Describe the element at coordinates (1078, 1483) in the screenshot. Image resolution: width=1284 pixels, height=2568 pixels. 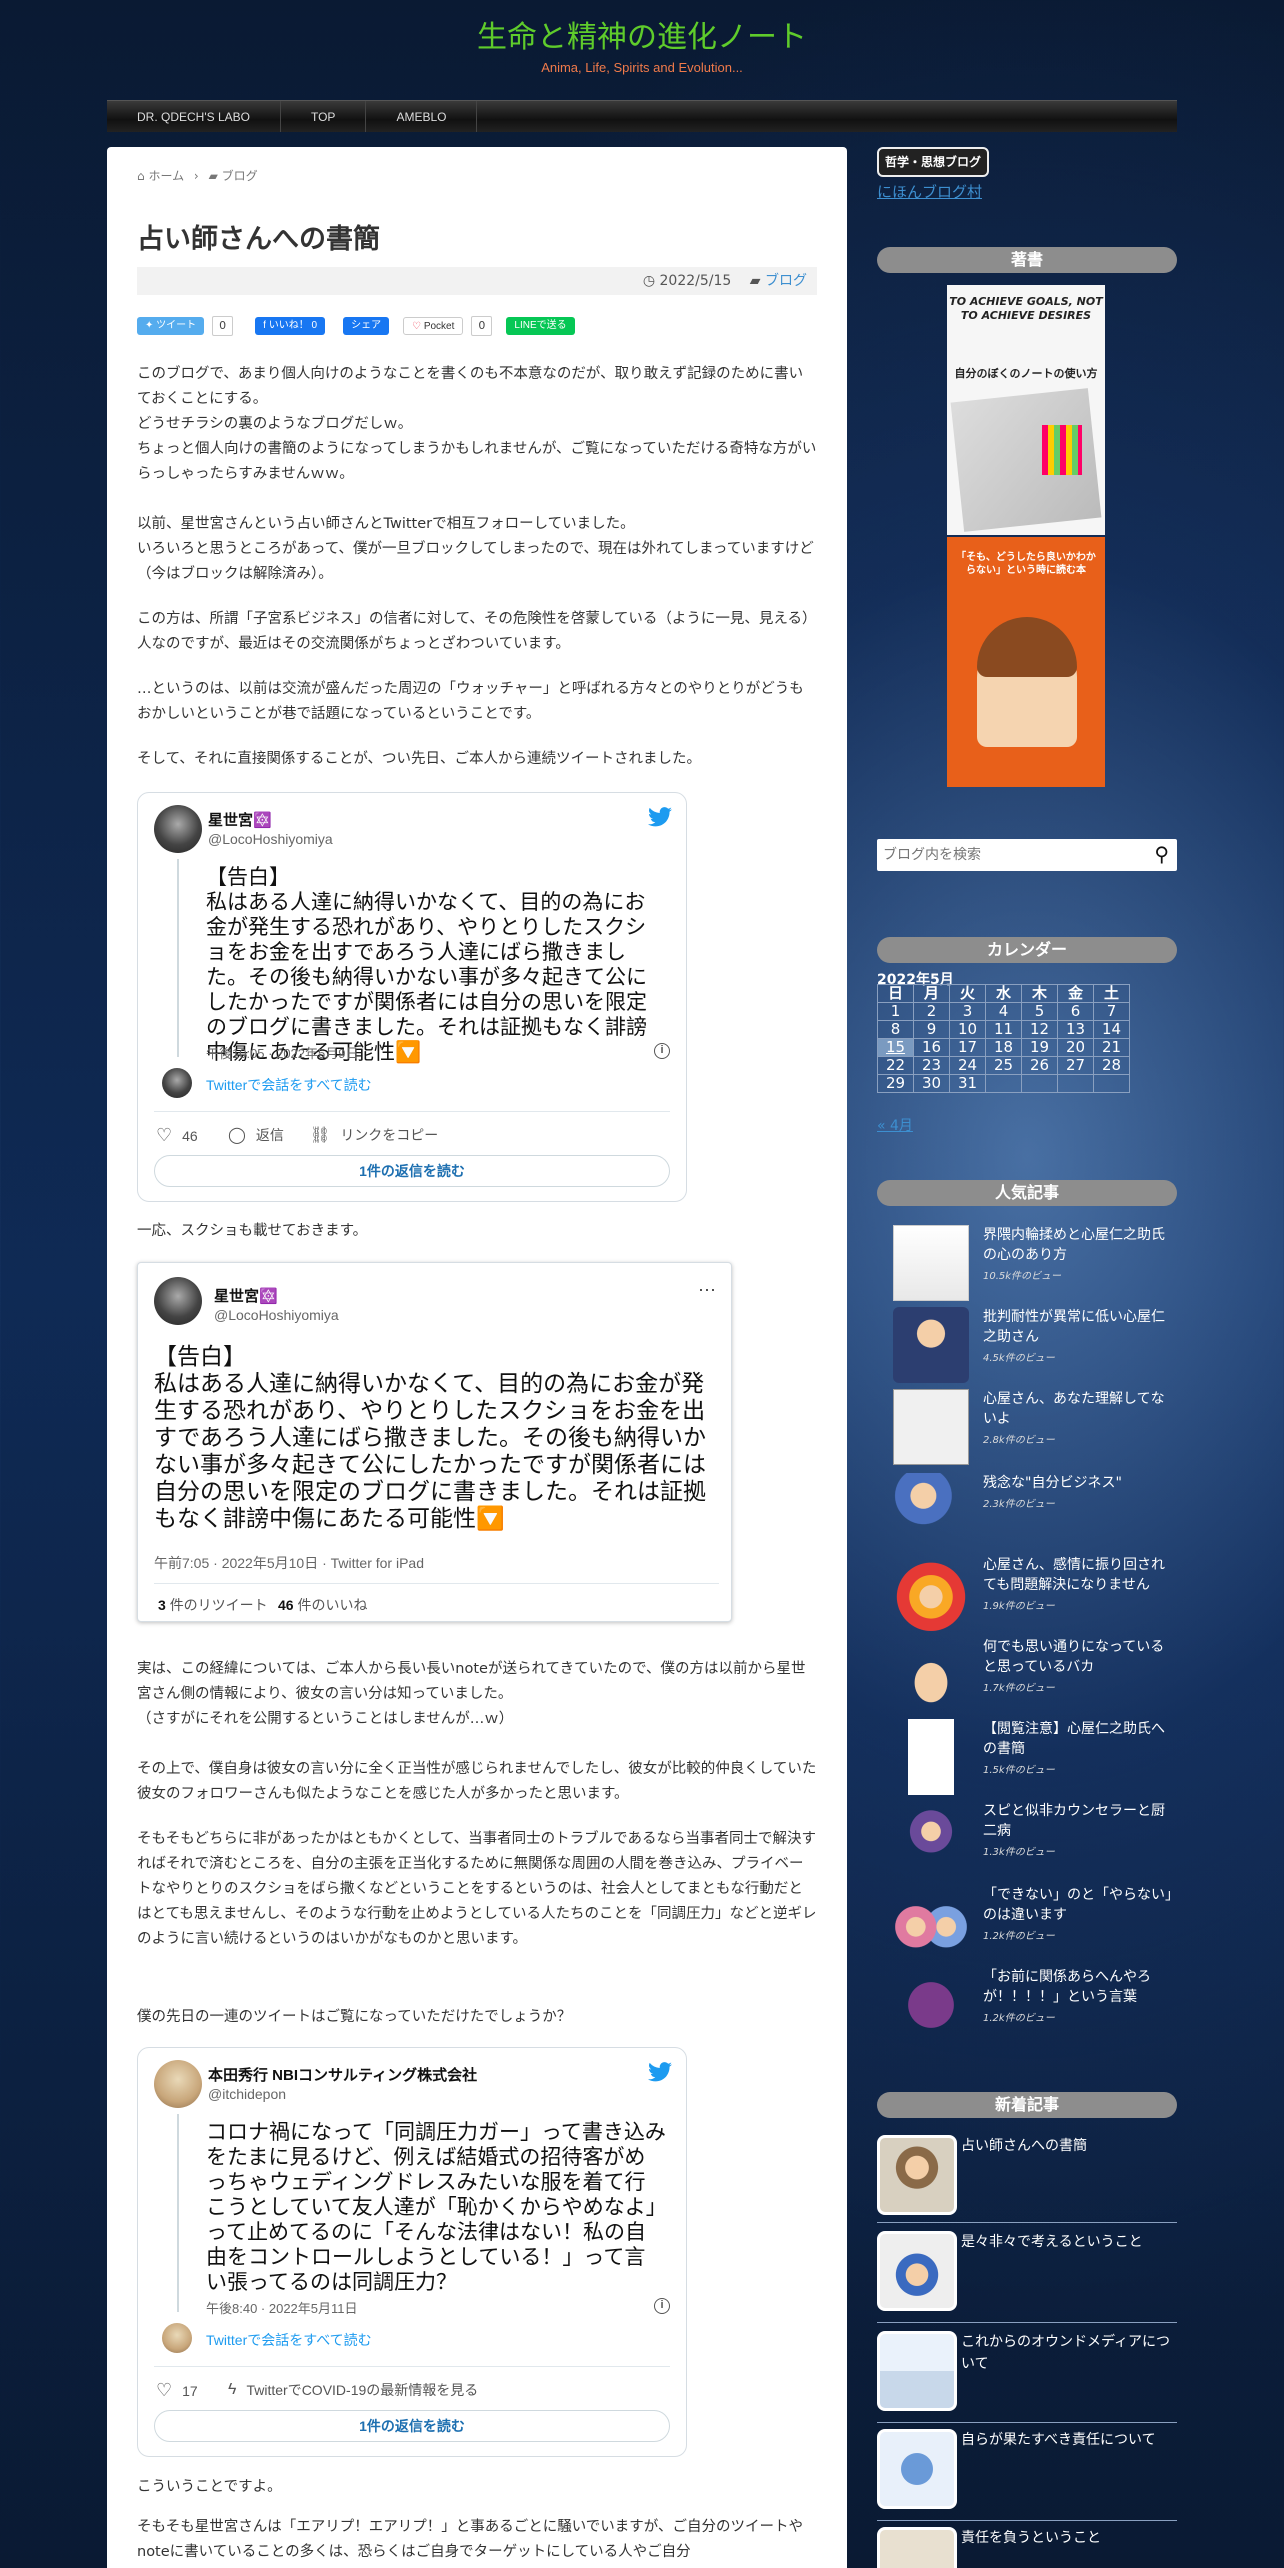
I see `popular-title: 残念な"自分ビジネス"` at that location.